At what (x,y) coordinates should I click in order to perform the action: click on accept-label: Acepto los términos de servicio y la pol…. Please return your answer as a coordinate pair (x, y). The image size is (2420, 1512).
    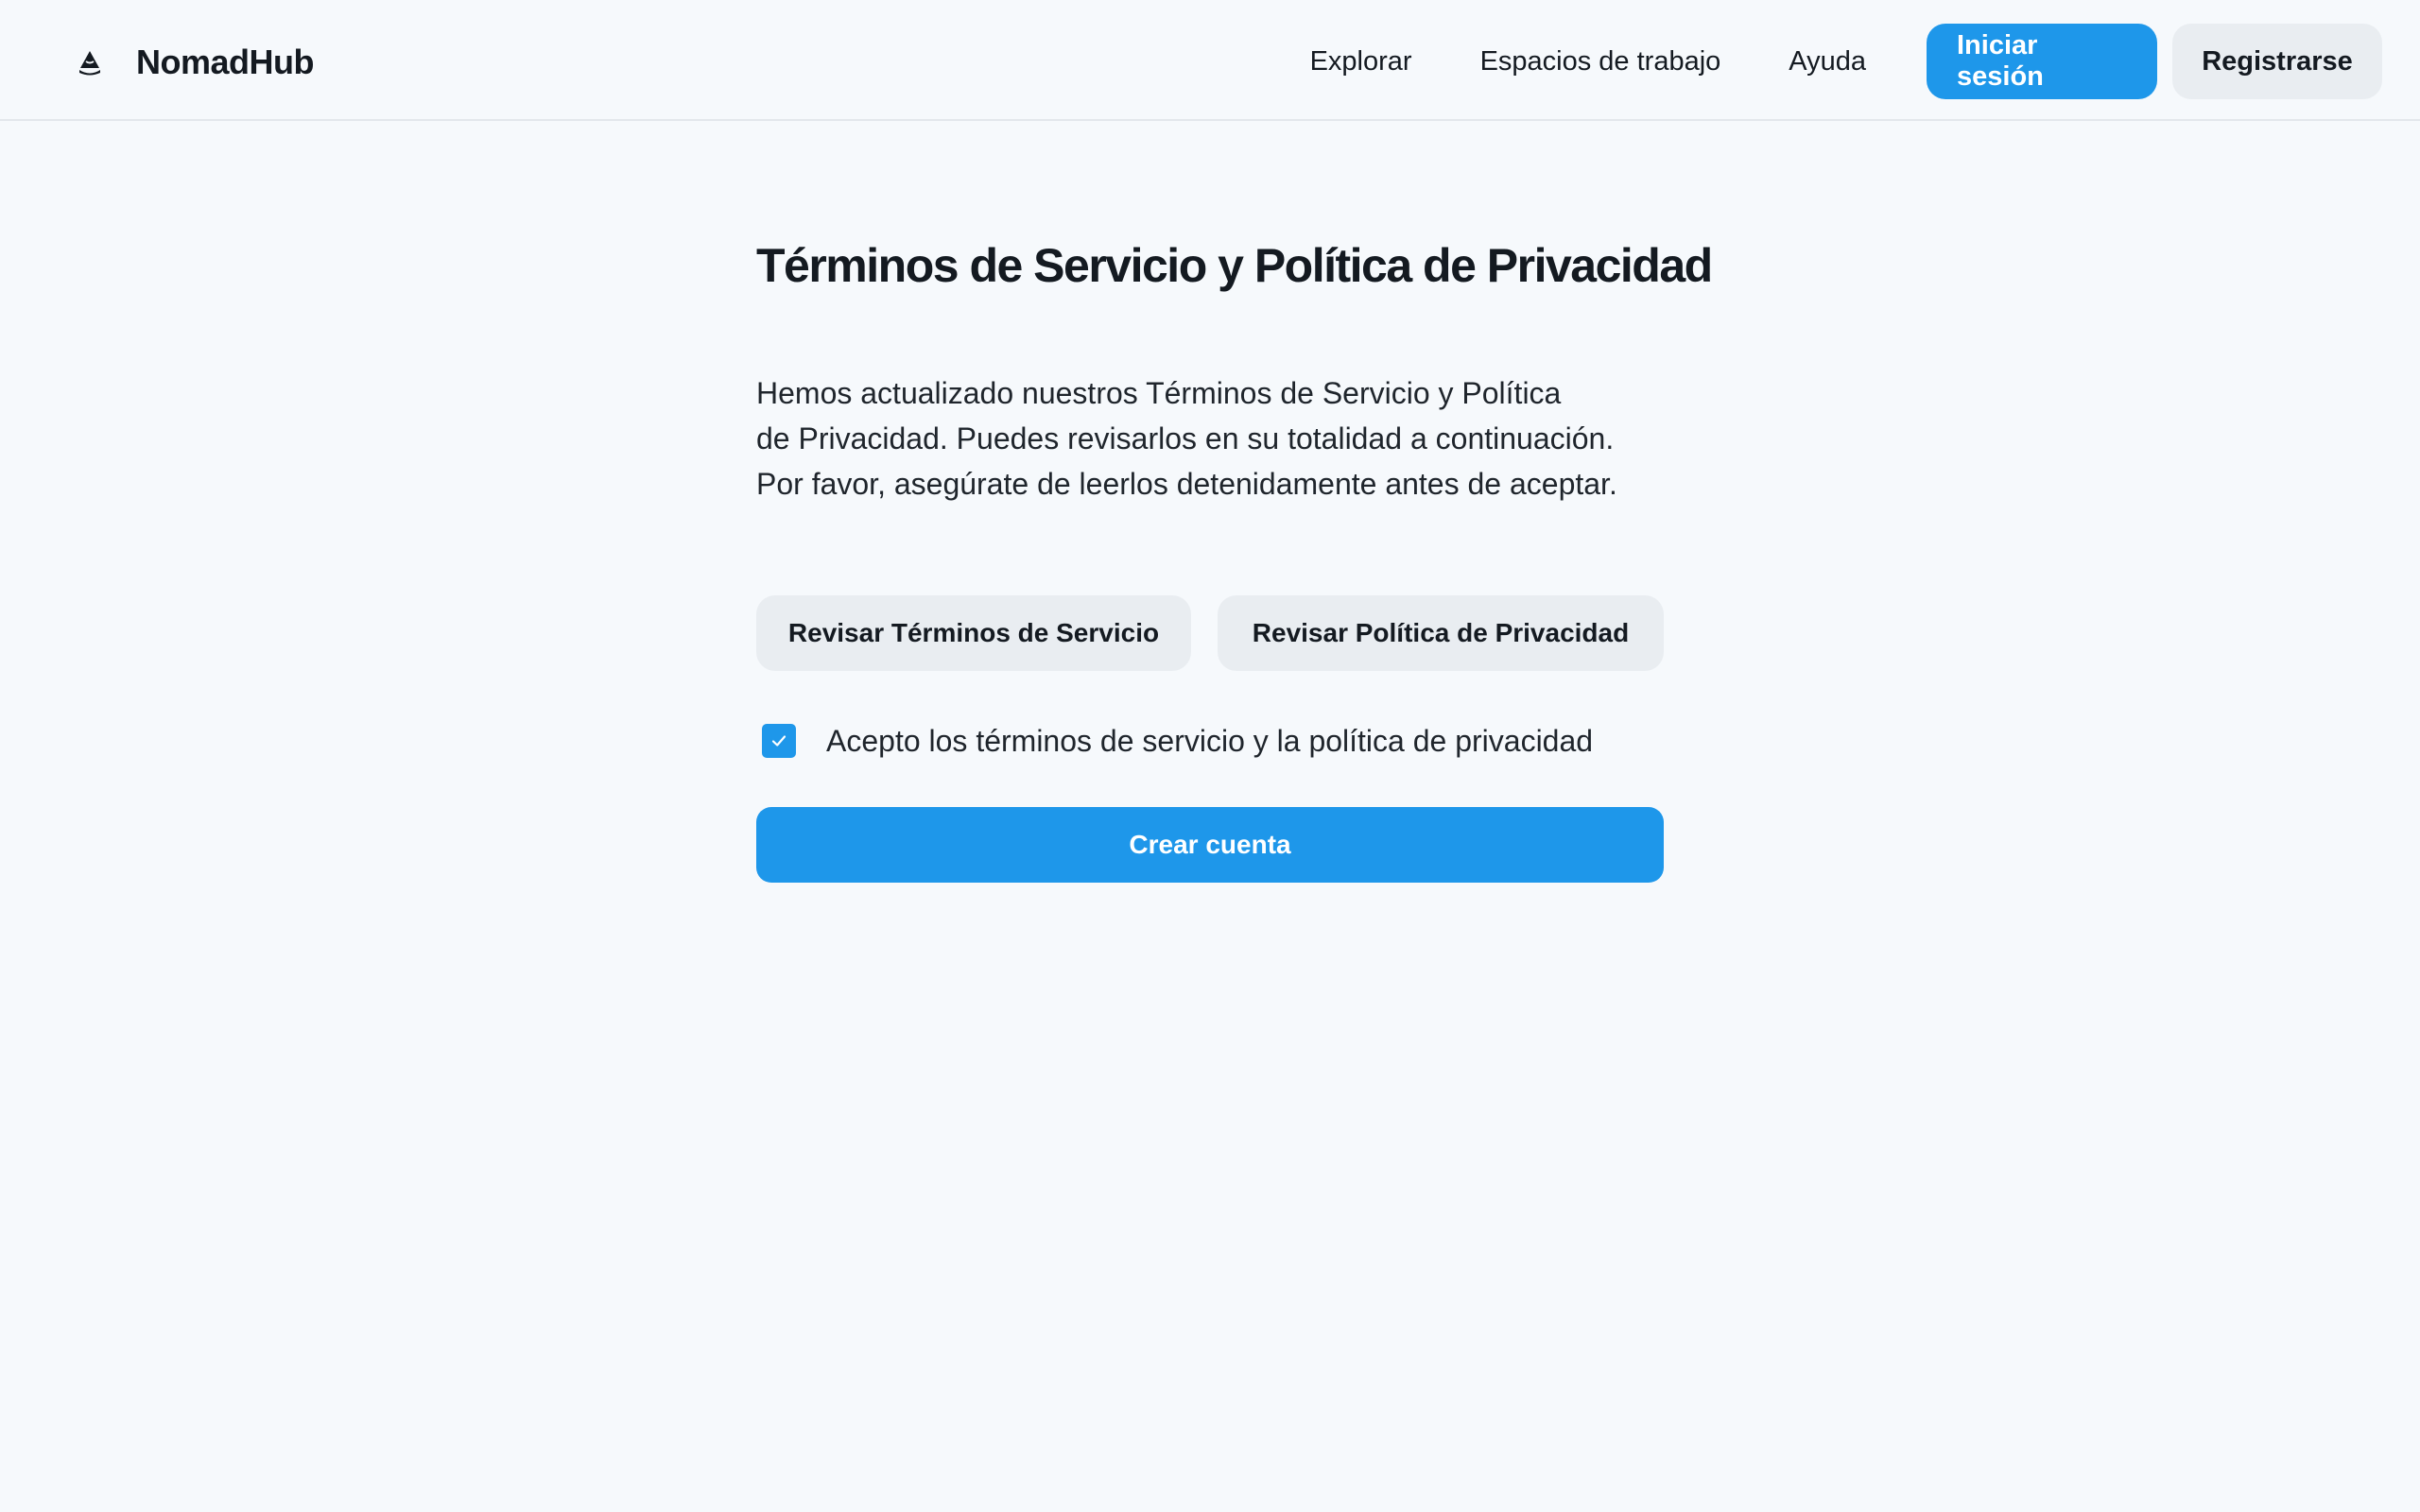
    Looking at the image, I should click on (1210, 741).